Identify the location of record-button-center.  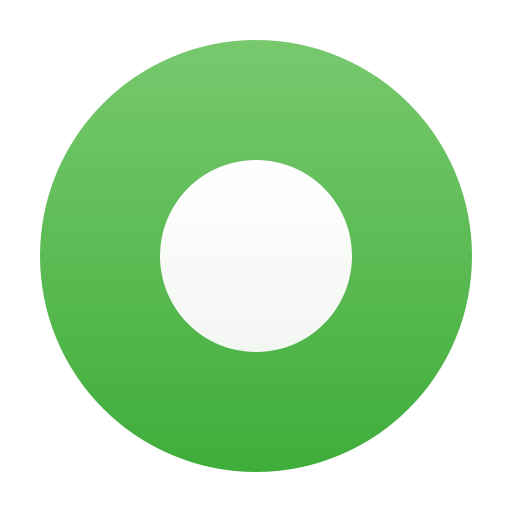
(256, 256).